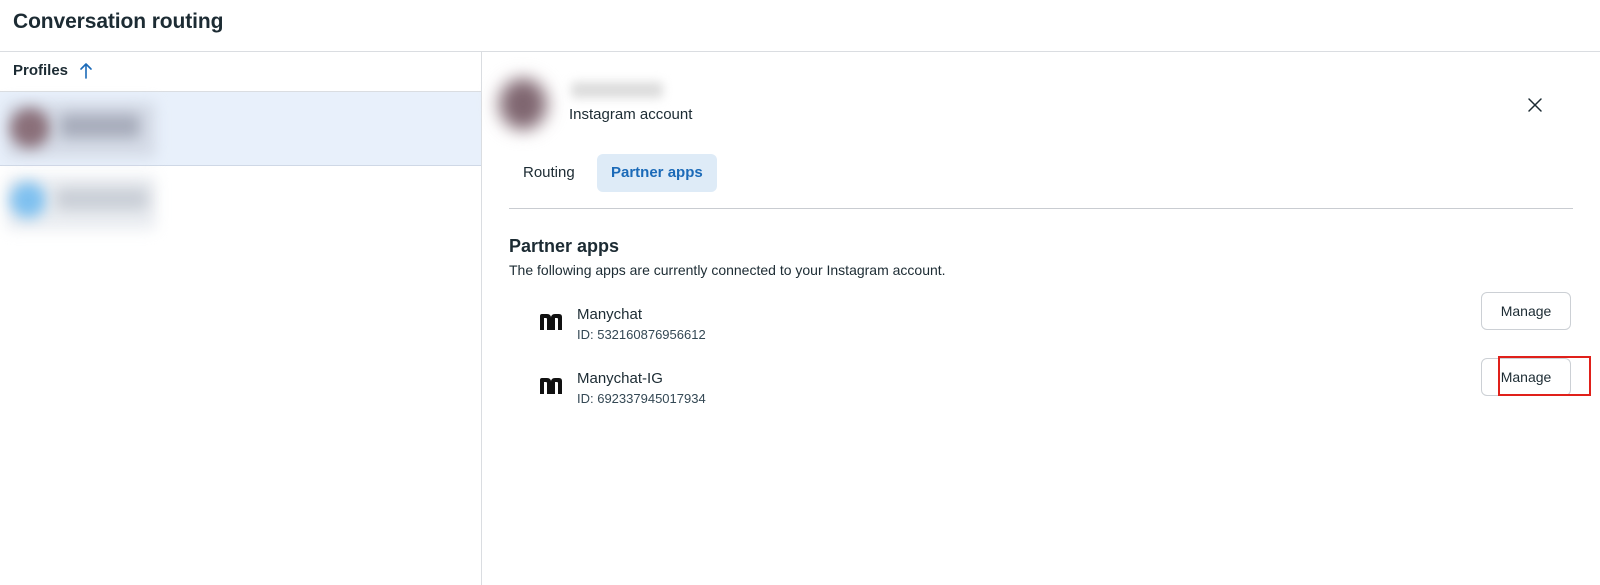  I want to click on profiles-column-label: Profiles, so click(41, 70).